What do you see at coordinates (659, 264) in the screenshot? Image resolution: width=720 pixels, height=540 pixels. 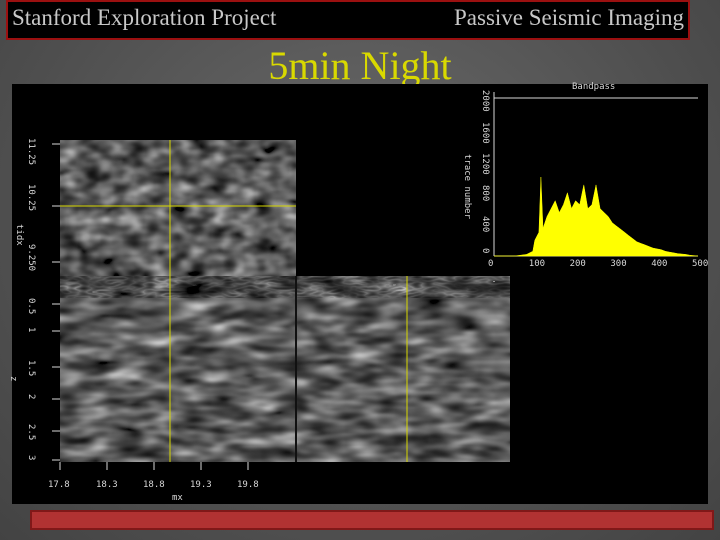 I see `spectrum-x-tick-label: 400` at bounding box center [659, 264].